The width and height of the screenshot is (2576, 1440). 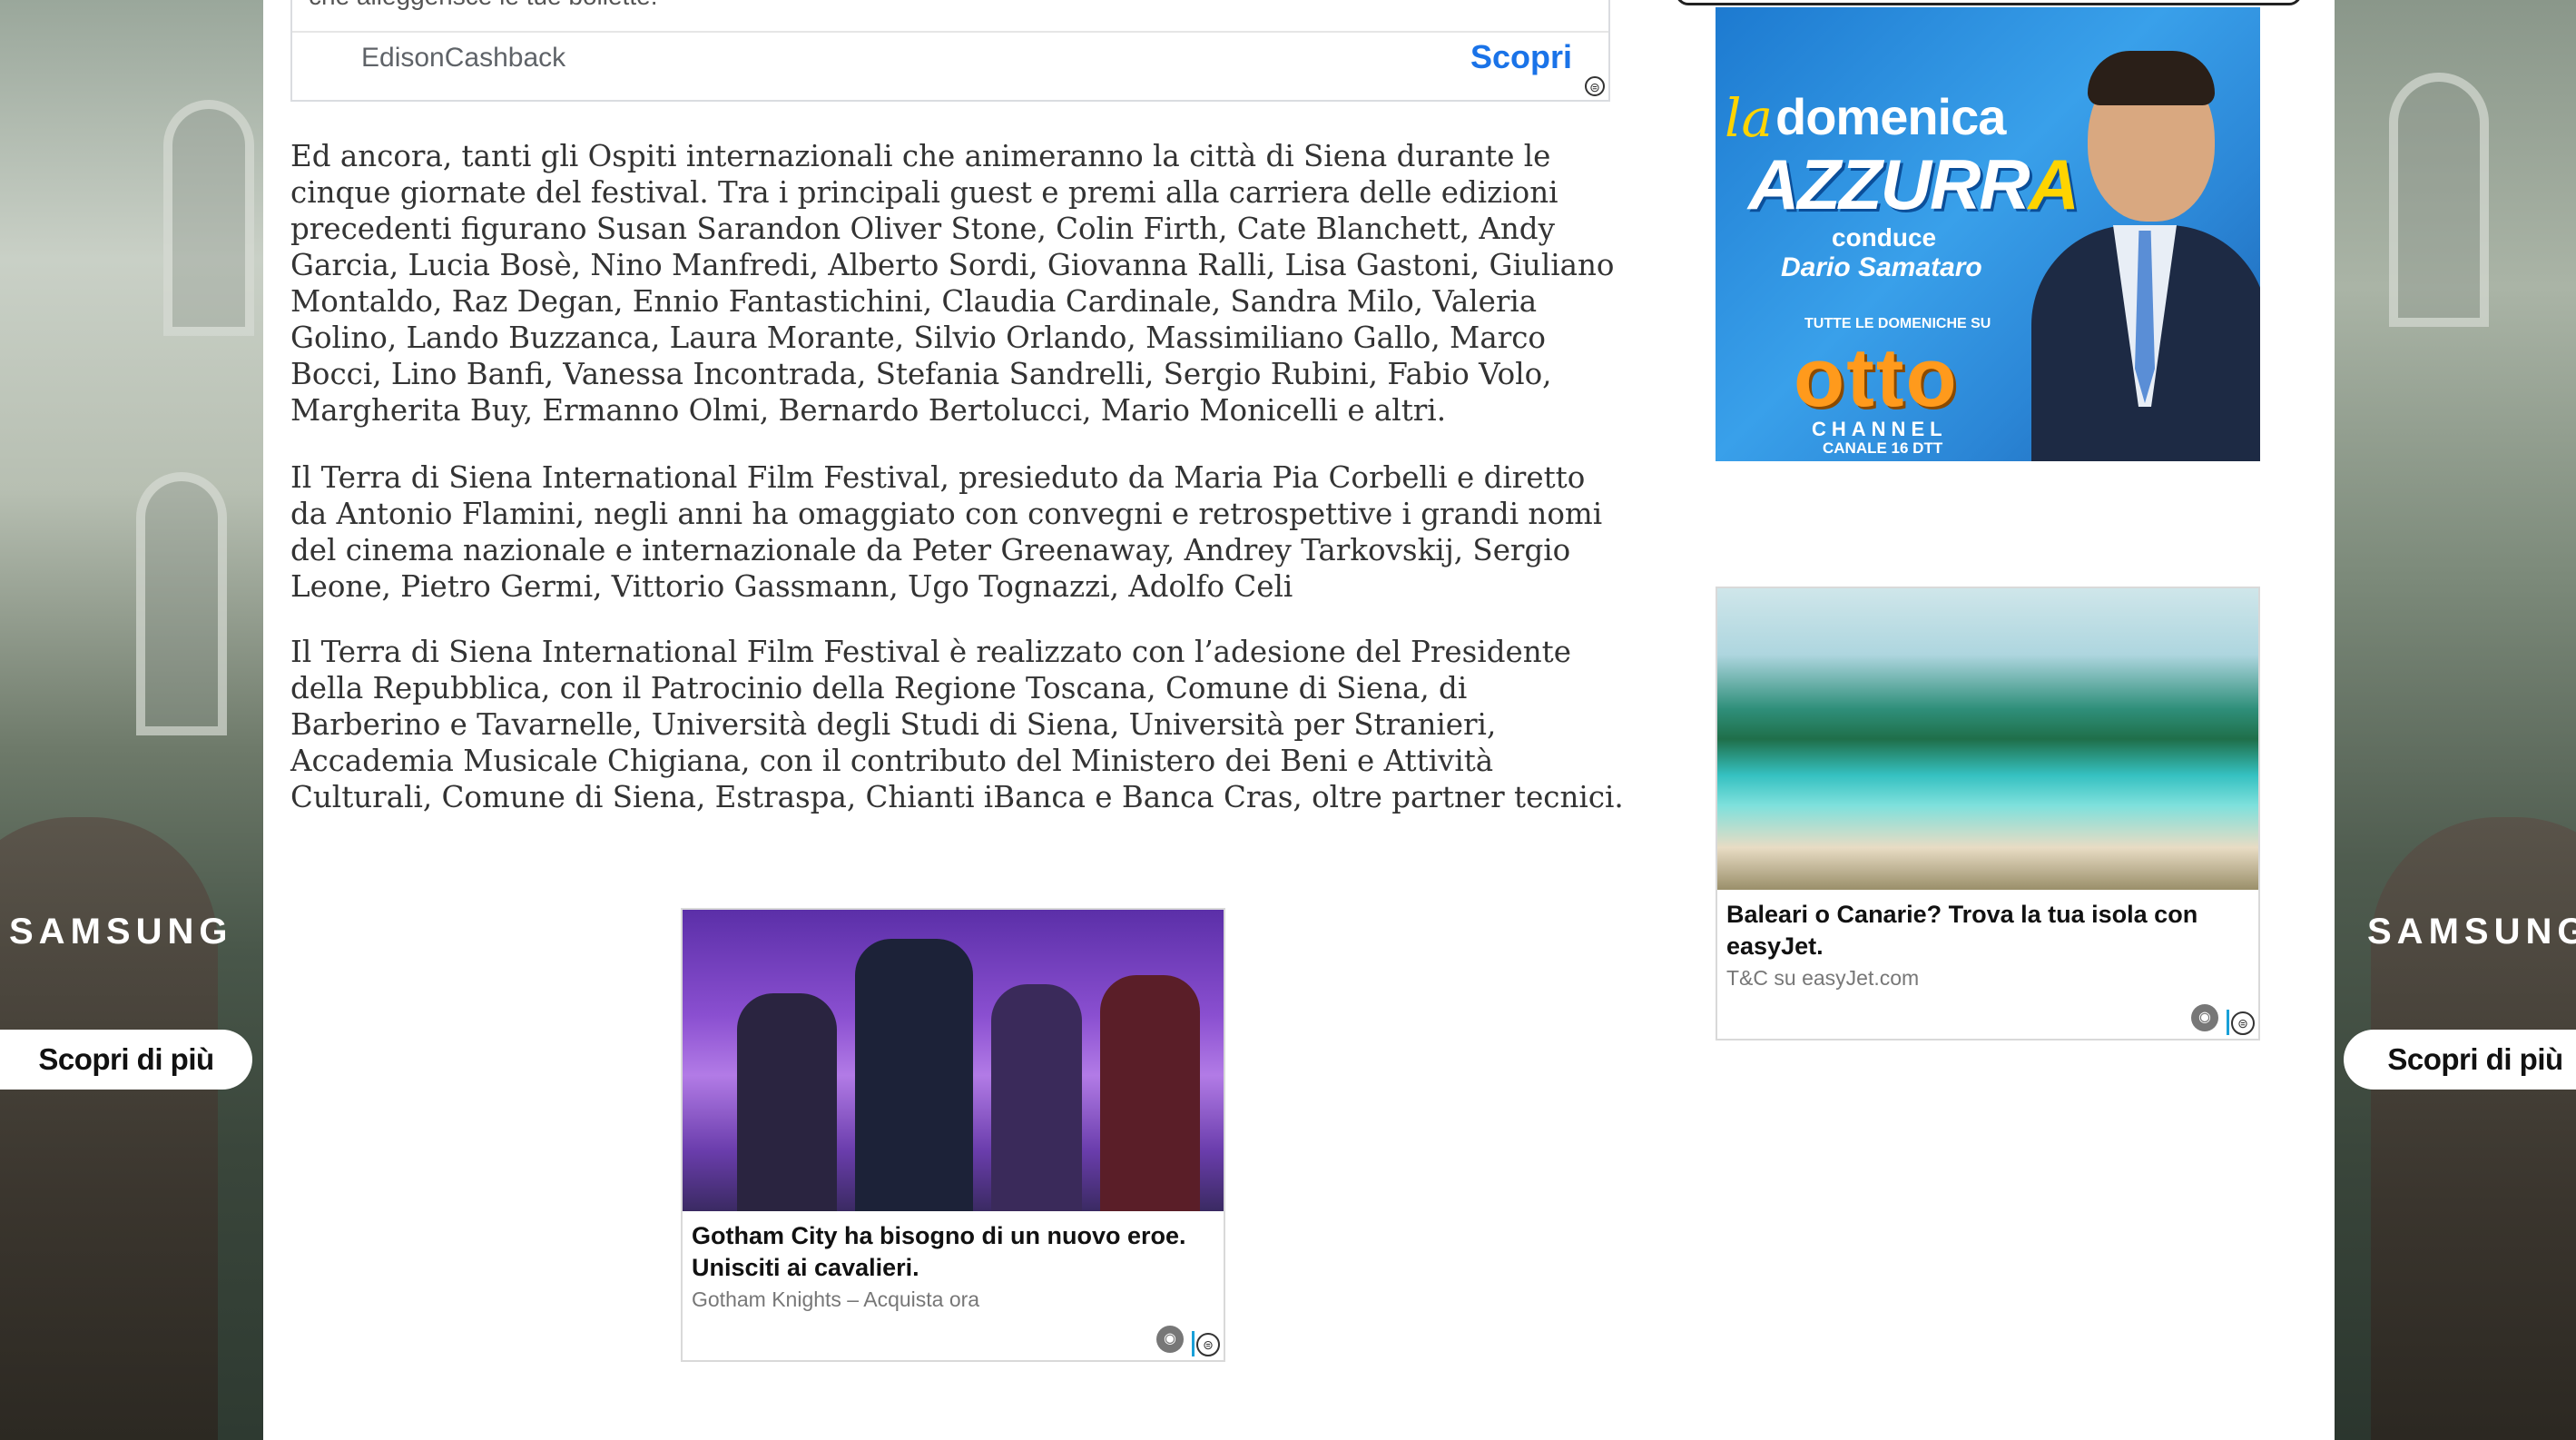 I want to click on banner-azzurra: AZZURRA, so click(x=1913, y=184).